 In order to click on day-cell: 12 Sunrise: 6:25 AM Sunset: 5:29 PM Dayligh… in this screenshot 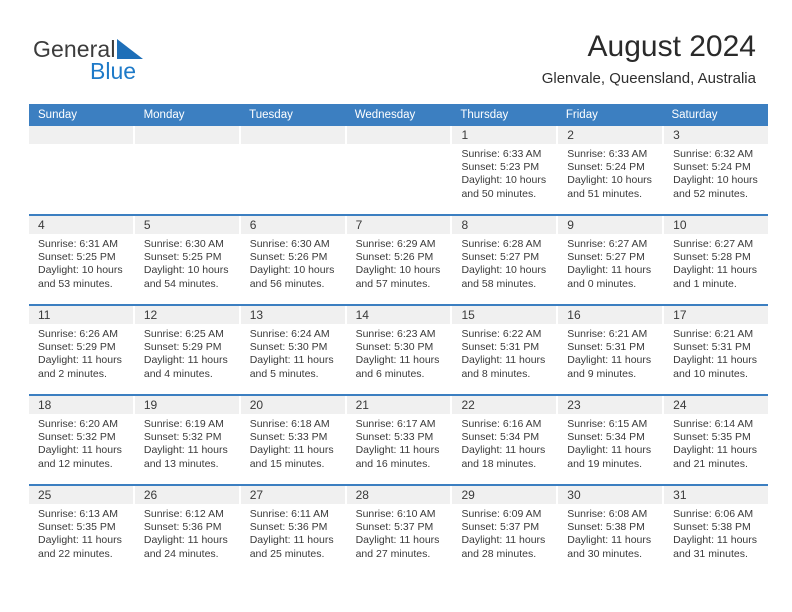, I will do `click(187, 350)`.